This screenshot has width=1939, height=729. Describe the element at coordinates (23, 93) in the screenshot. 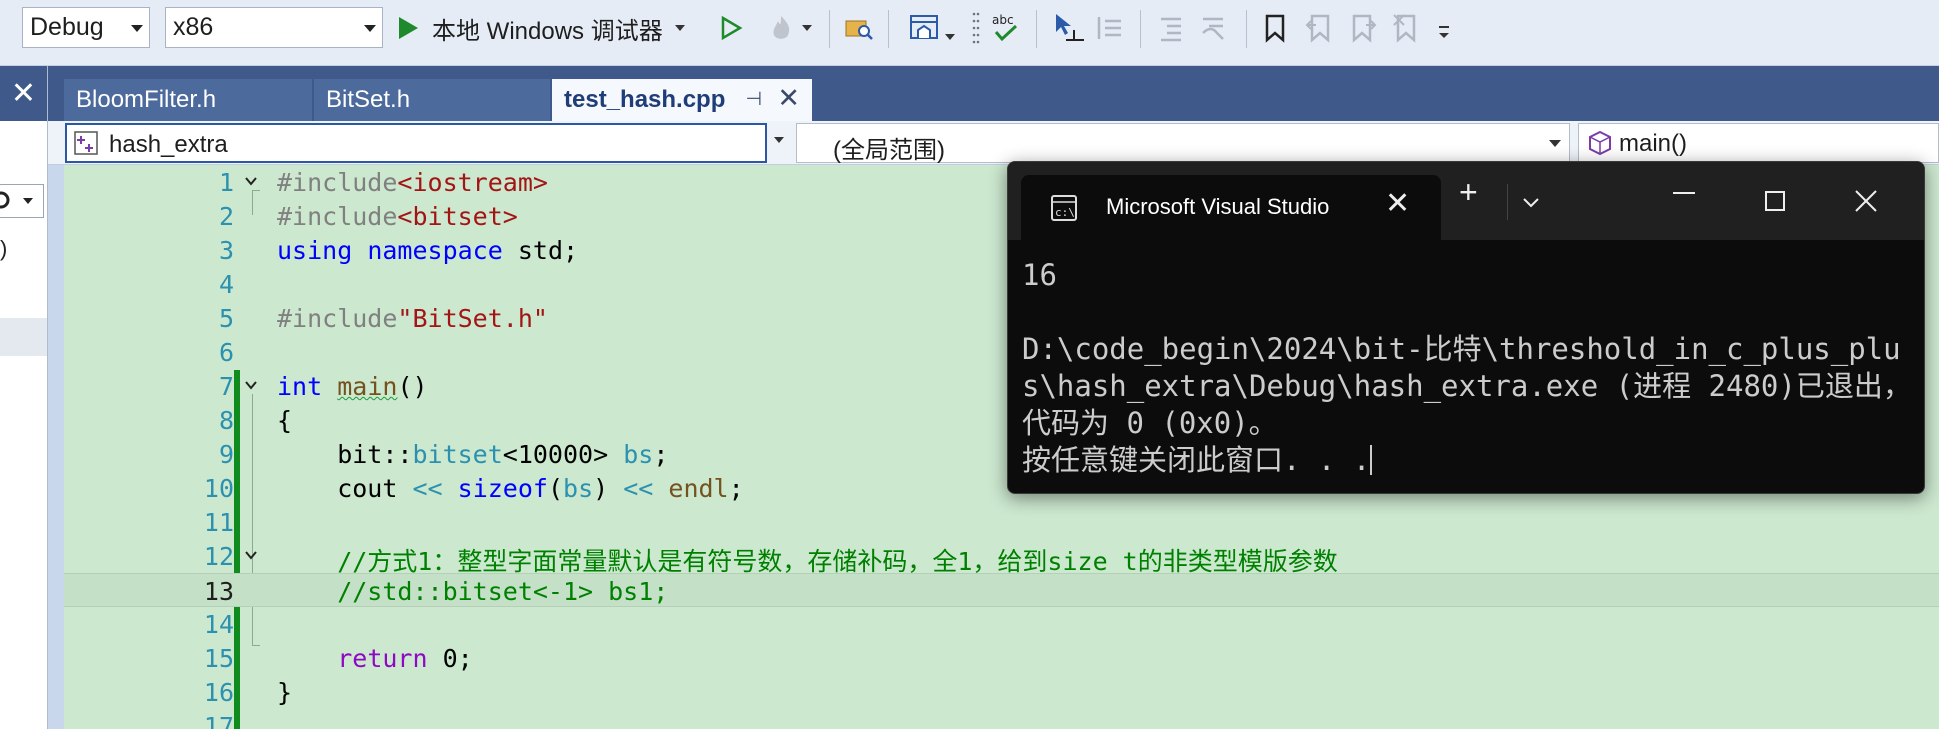

I see `close-panel-button: ✕` at that location.